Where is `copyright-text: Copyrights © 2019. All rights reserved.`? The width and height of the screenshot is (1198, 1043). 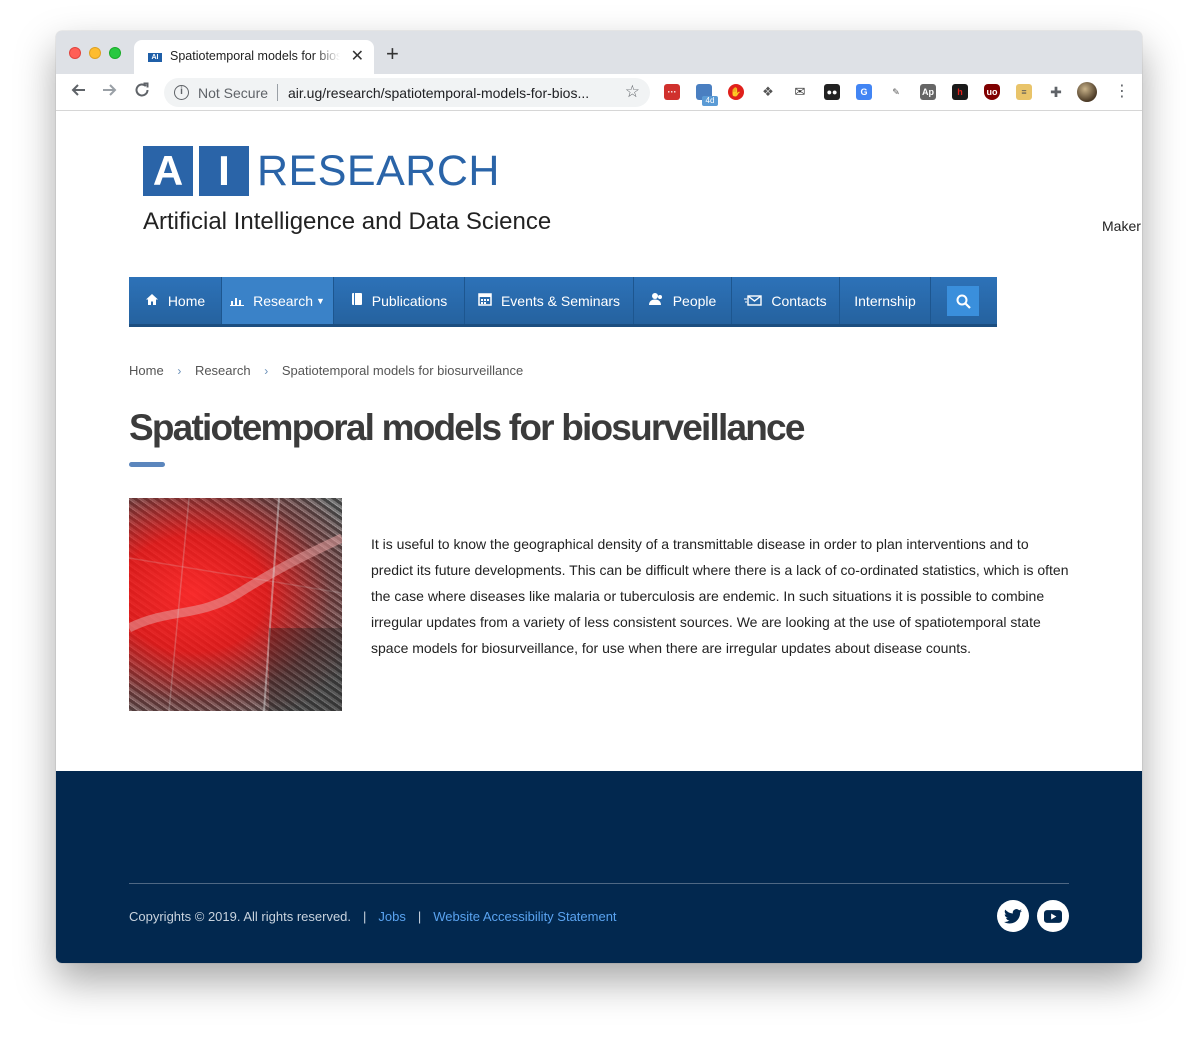 copyright-text: Copyrights © 2019. All rights reserved. is located at coordinates (240, 916).